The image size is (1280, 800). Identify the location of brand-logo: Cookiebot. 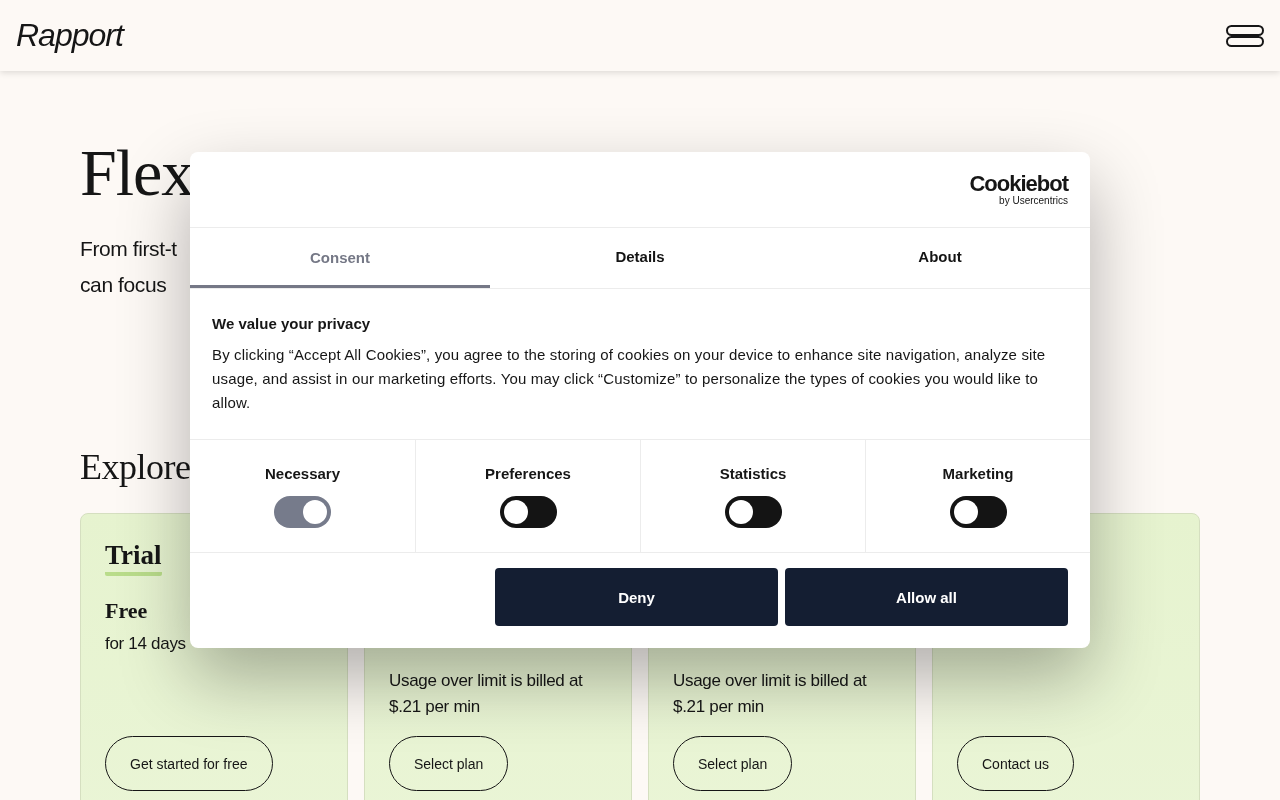
(1018, 184).